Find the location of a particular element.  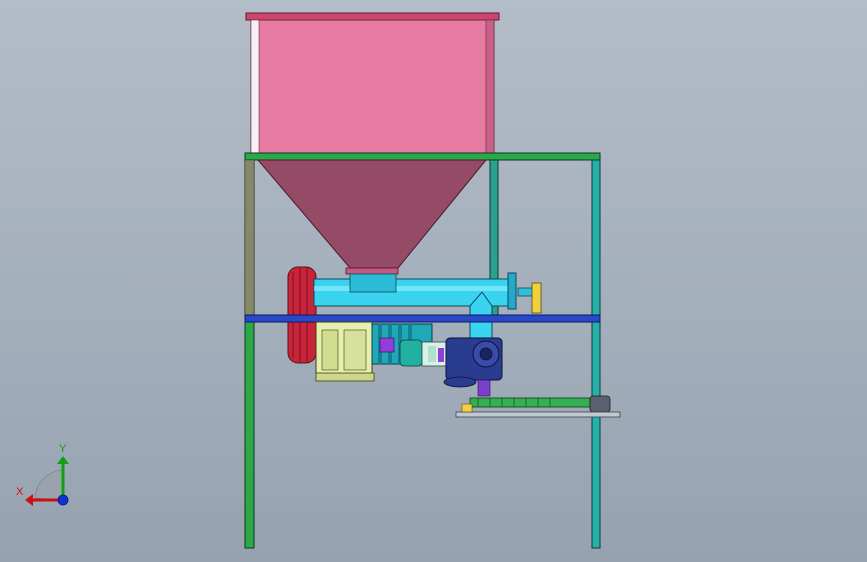

triad-x-label: X is located at coordinates (20, 492).